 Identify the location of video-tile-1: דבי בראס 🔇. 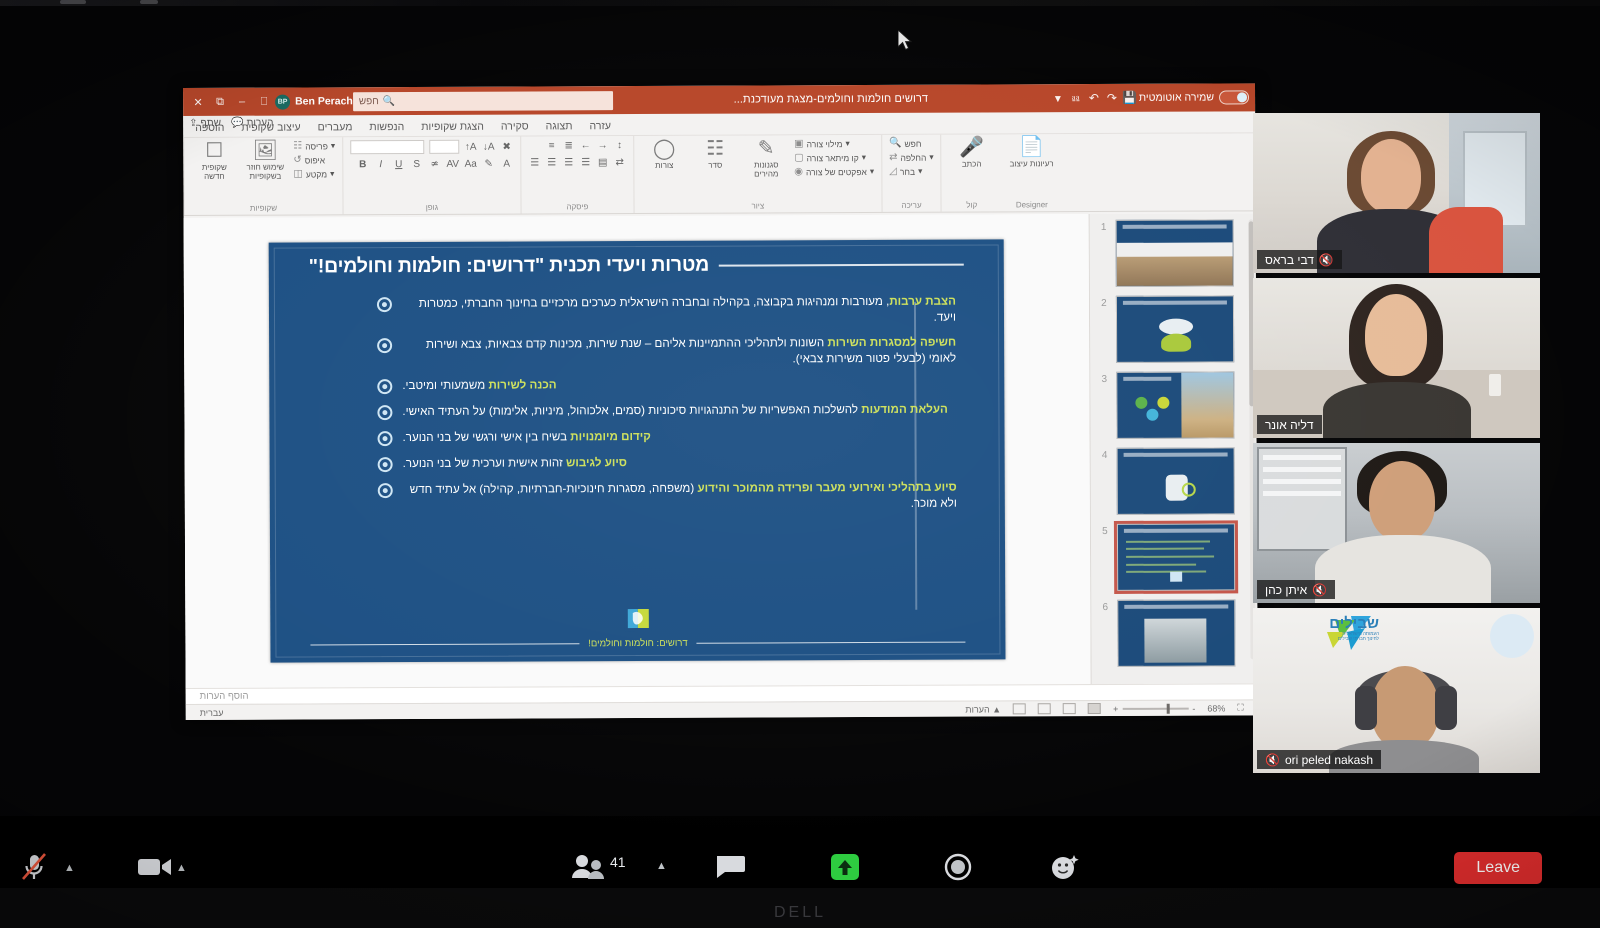
(1396, 193).